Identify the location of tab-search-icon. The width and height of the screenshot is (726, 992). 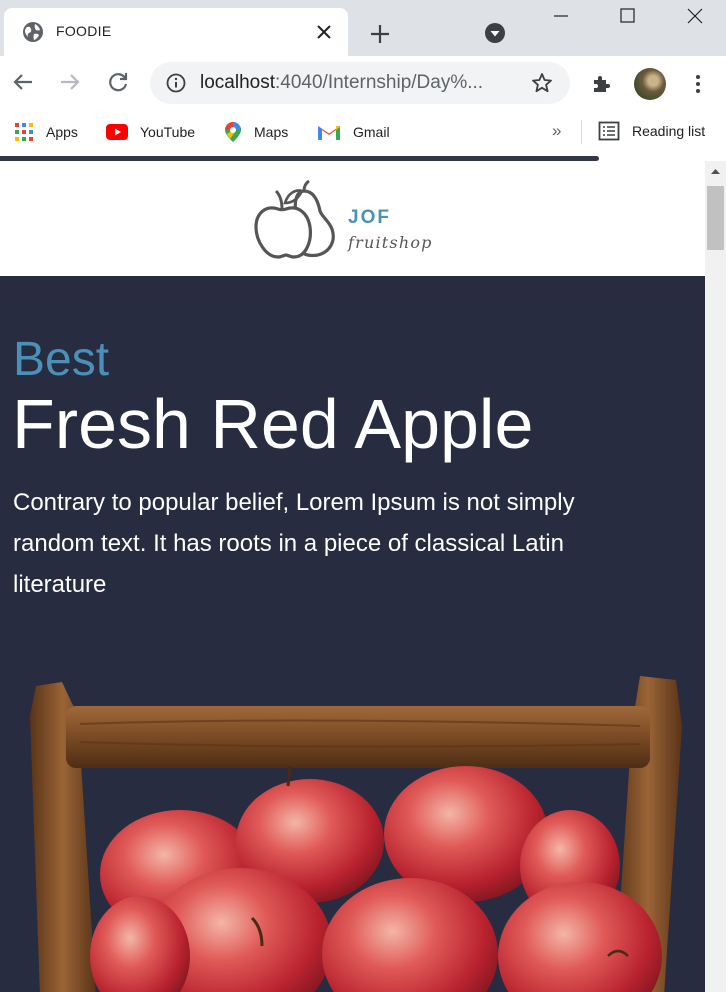
(495, 33).